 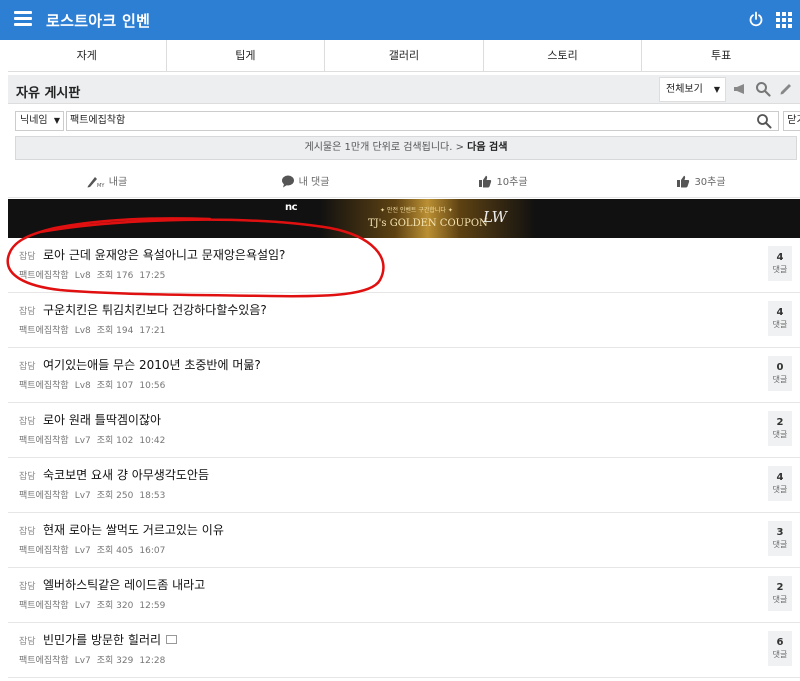 I want to click on filter-label: 내 댓글, so click(x=314, y=182).